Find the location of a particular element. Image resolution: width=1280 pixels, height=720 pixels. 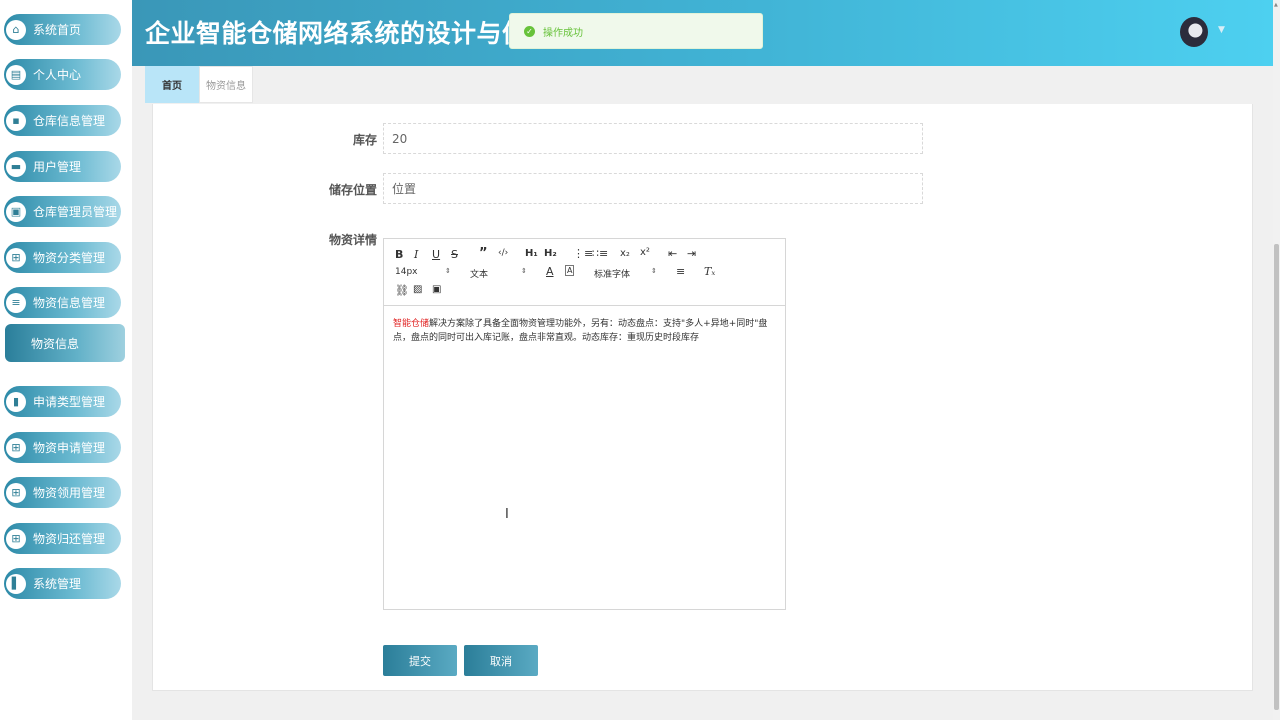

sliders-icon: ≡ is located at coordinates (16, 302).